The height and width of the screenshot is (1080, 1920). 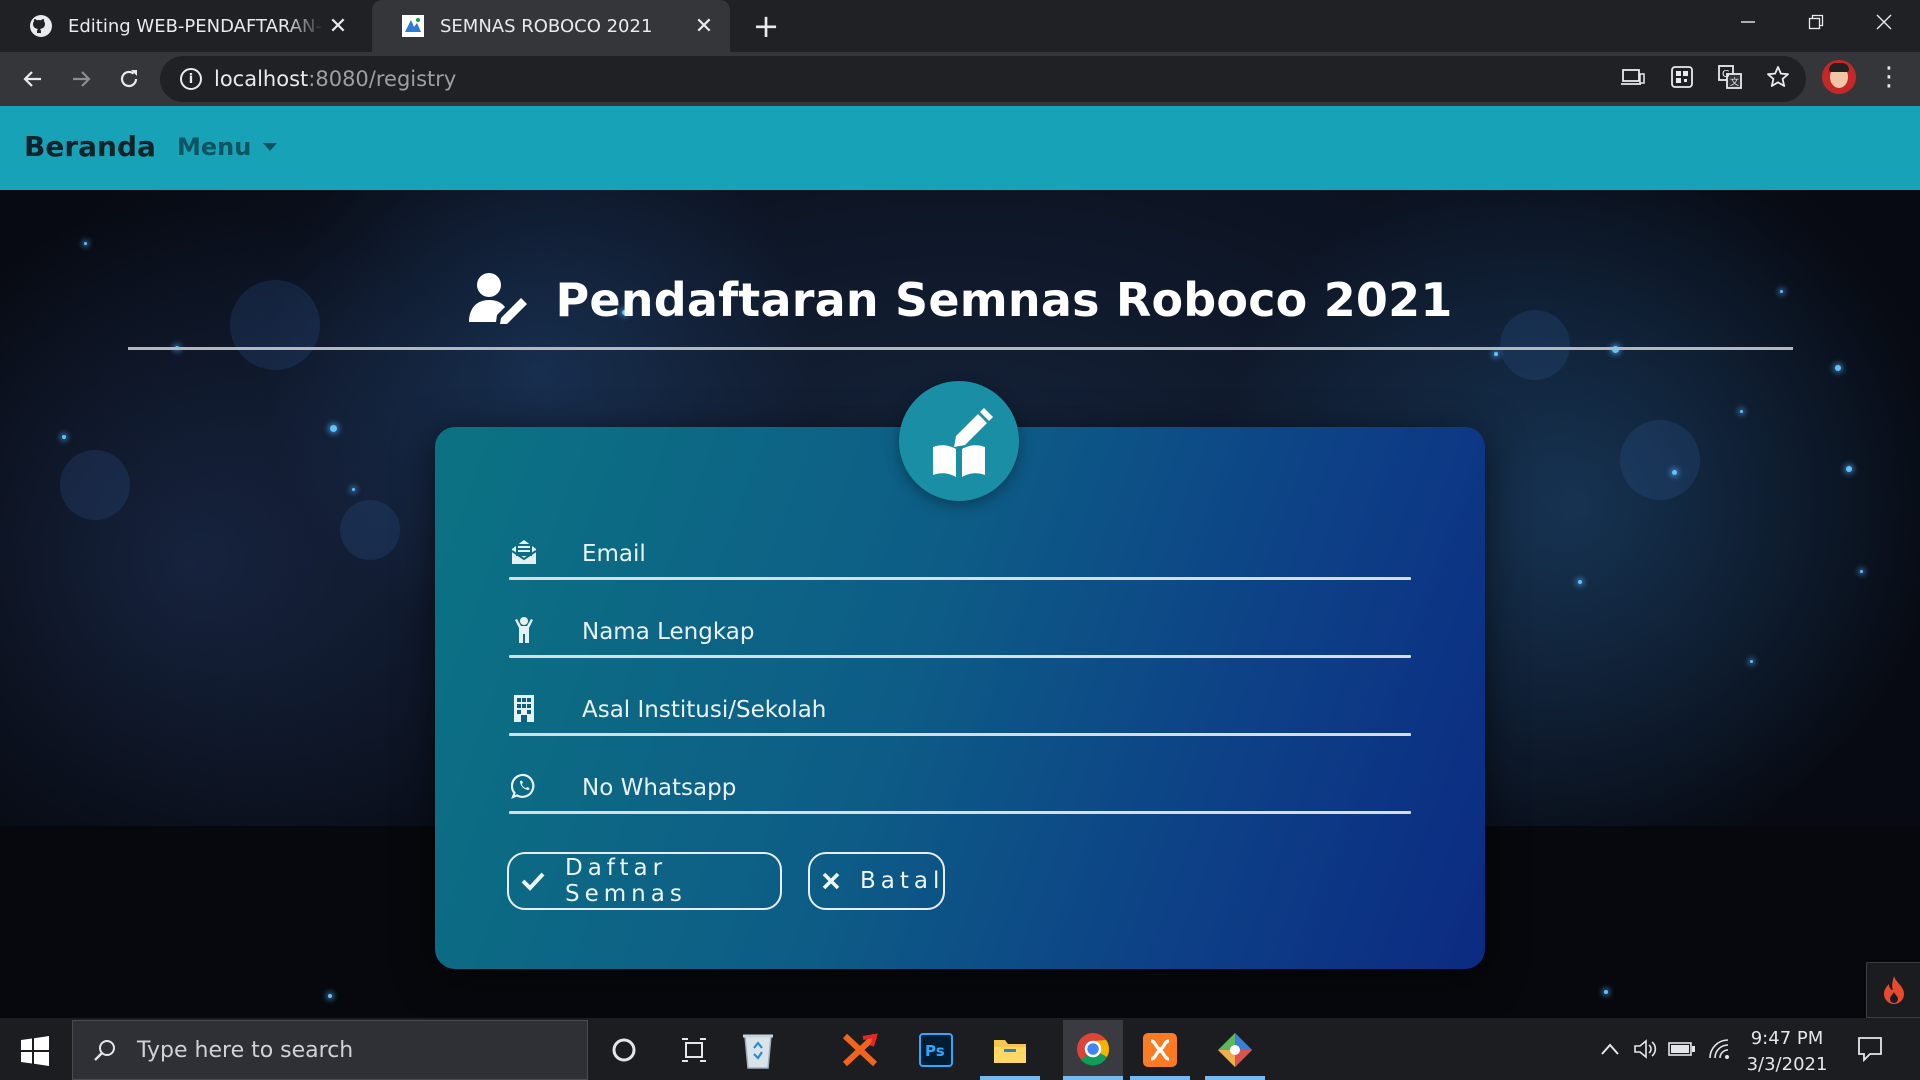 What do you see at coordinates (33, 79) in the screenshot?
I see `back-arrow-icon` at bounding box center [33, 79].